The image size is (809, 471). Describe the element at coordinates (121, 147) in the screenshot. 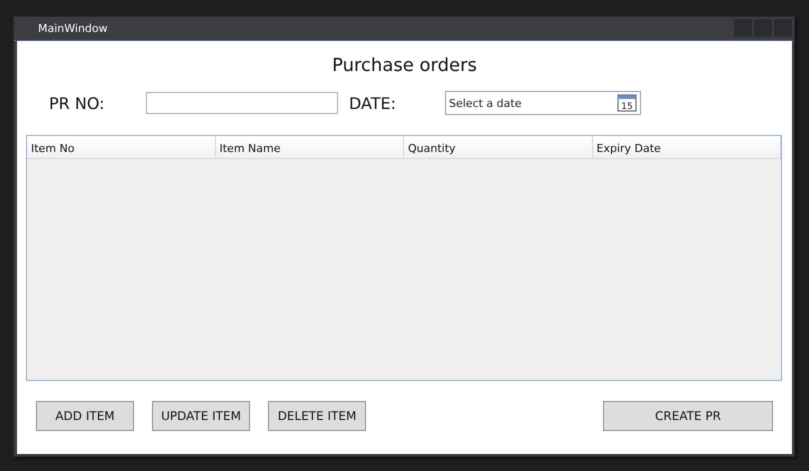

I see `column-header: Item No` at that location.